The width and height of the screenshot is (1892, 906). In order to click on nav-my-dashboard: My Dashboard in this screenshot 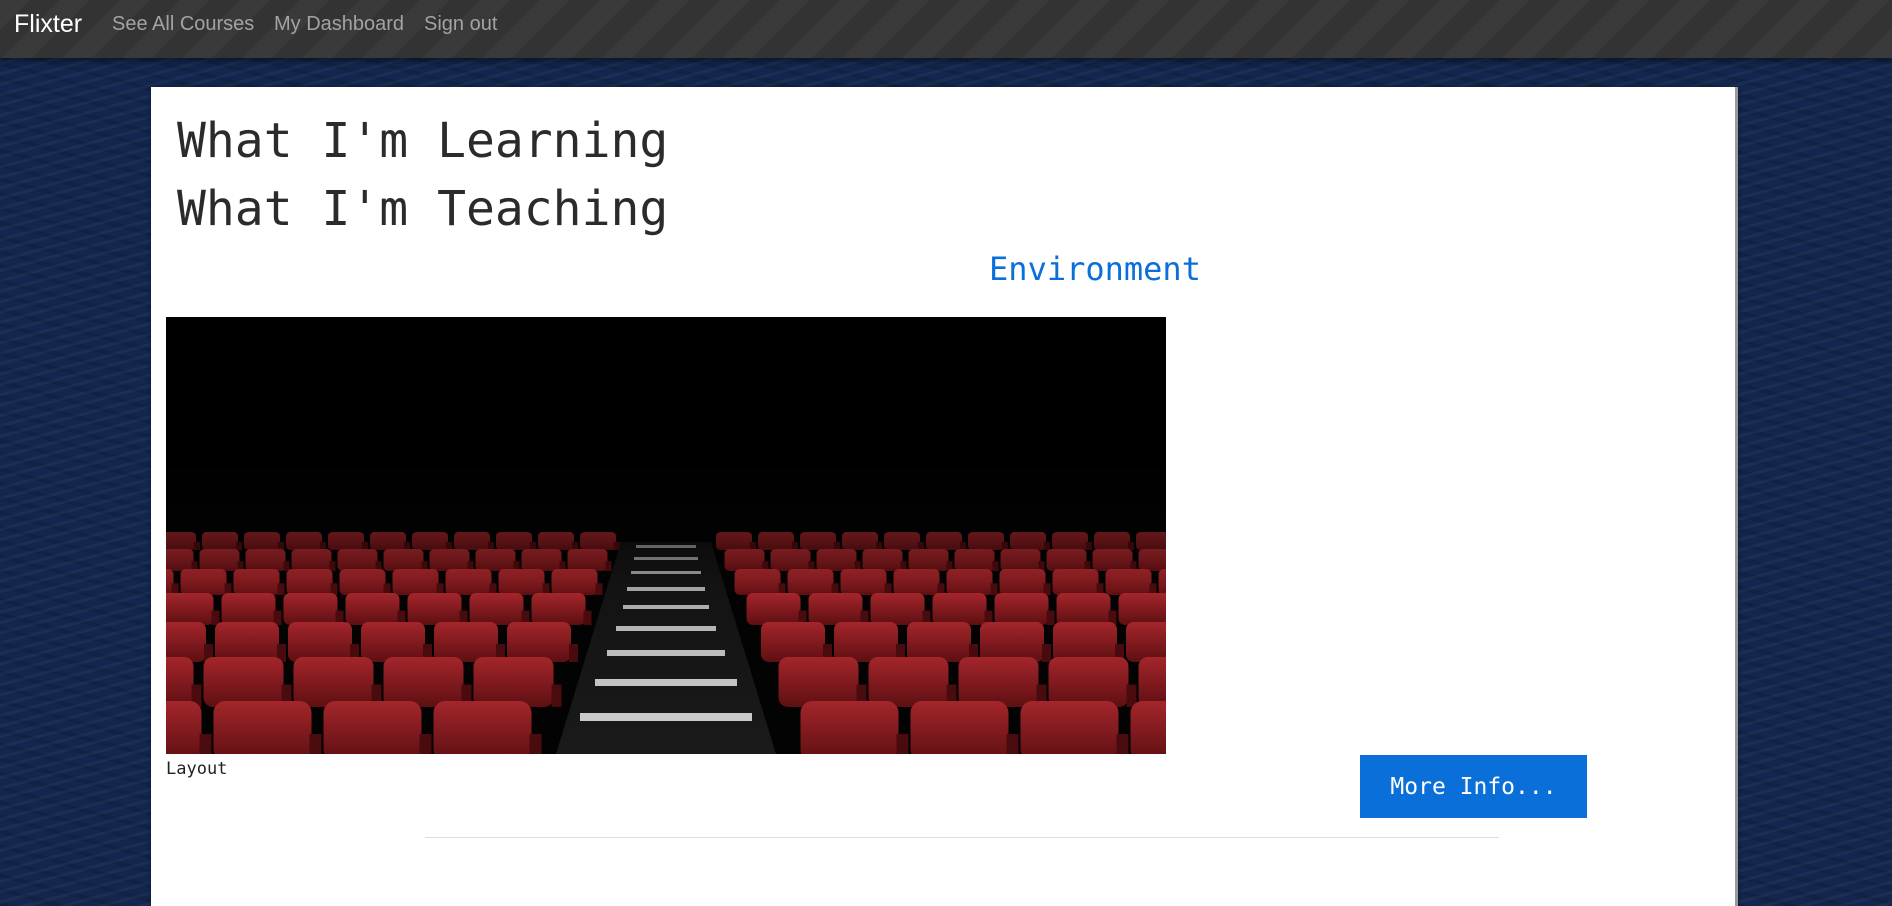, I will do `click(339, 24)`.